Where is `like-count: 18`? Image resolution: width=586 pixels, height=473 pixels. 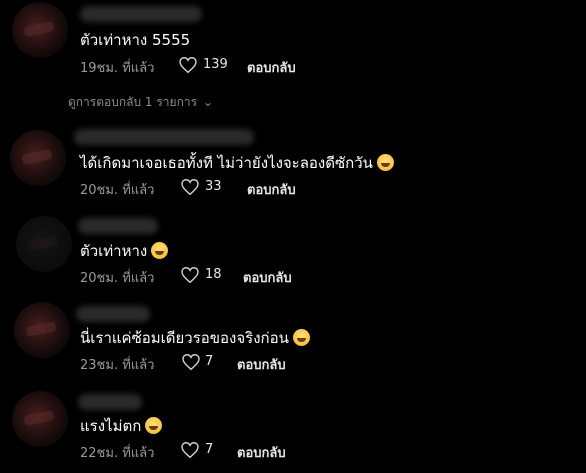
like-count: 18 is located at coordinates (213, 274).